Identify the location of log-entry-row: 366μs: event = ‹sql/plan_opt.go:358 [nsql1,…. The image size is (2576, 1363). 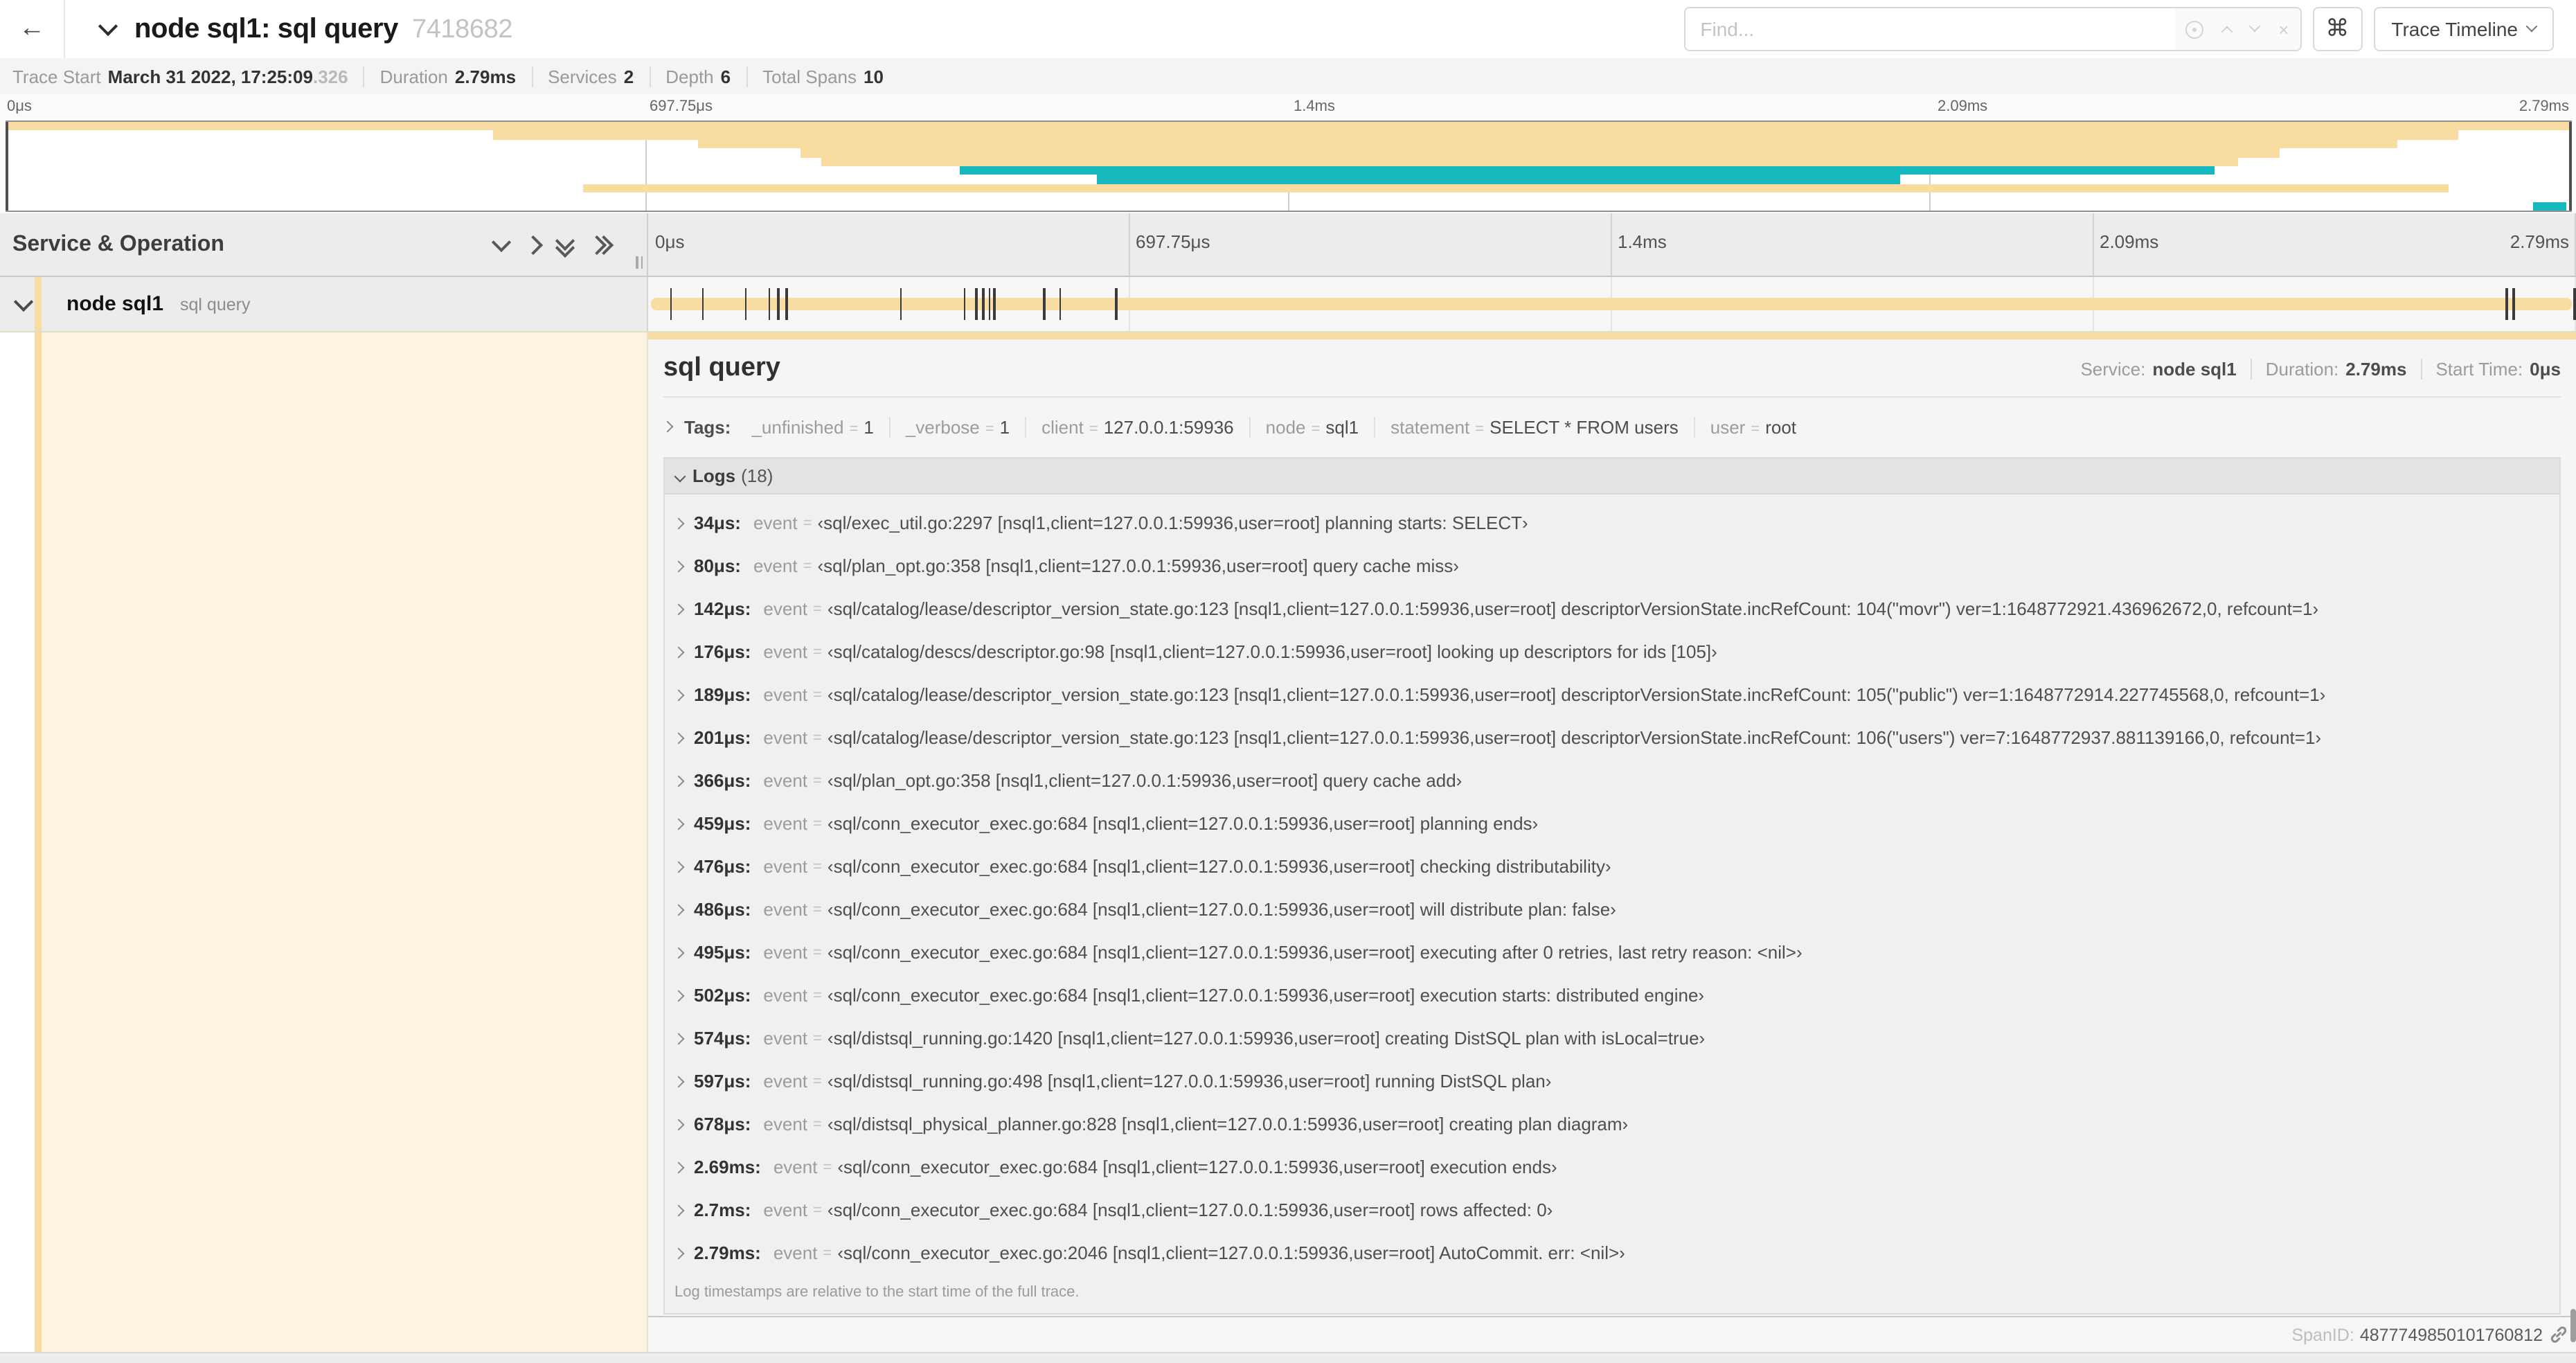
(1615, 781).